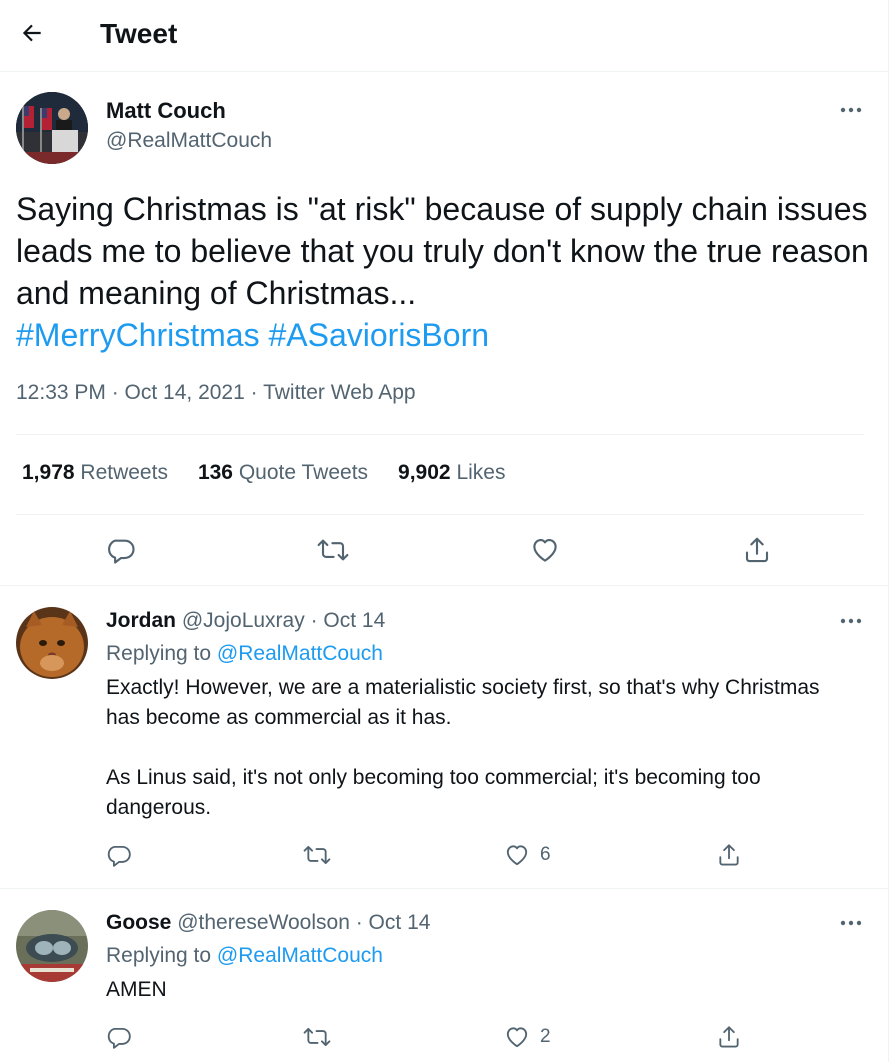 The height and width of the screenshot is (1062, 892). I want to click on retweets-label: Retweets, so click(124, 472).